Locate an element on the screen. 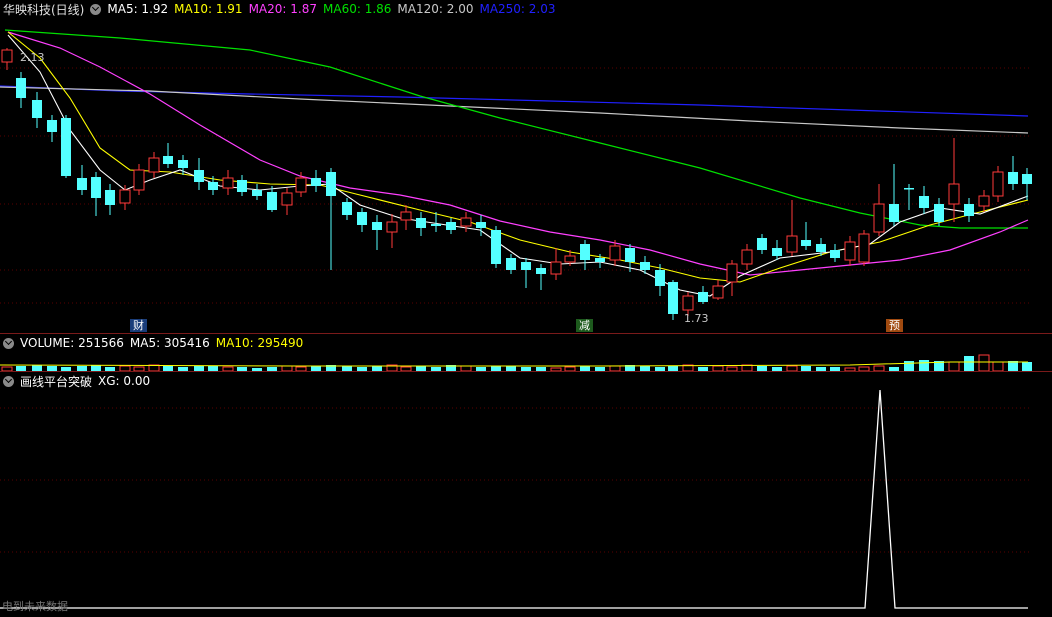 Image resolution: width=1052 pixels, height=617 pixels. volume-chart is located at coordinates (526, 352).